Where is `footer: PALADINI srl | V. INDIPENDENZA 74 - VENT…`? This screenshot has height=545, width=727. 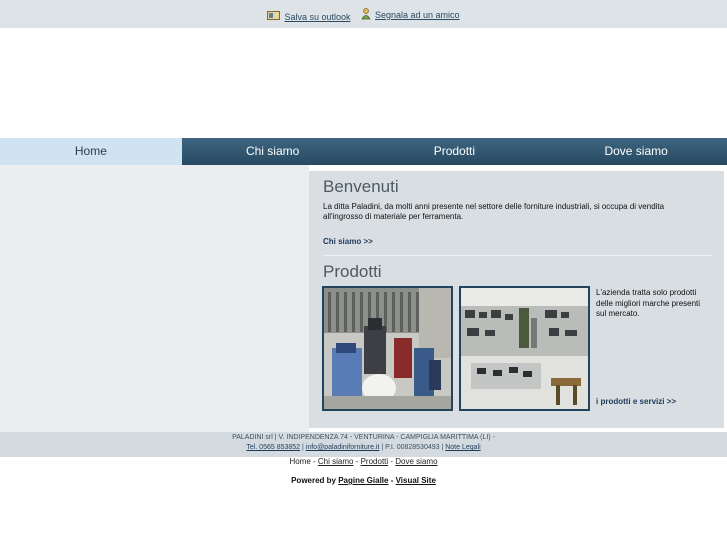
footer: PALADINI srl | V. INDIPENDENZA 74 - VENT… is located at coordinates (363, 444).